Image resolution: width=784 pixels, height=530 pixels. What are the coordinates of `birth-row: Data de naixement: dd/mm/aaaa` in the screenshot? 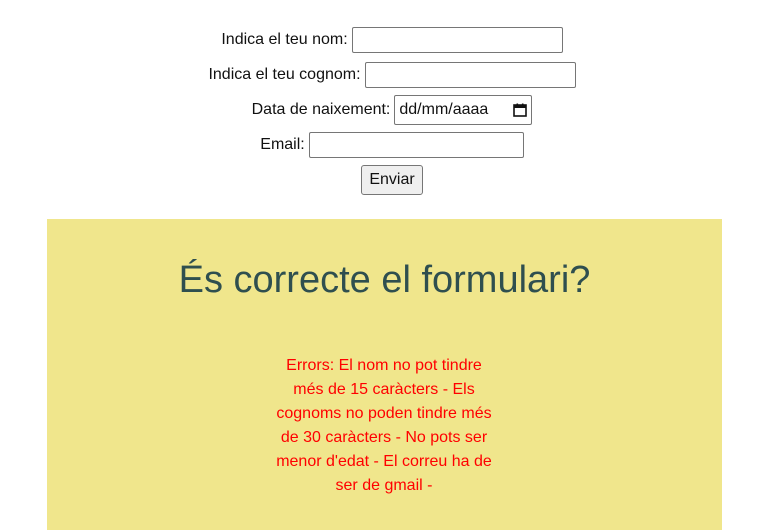 It's located at (392, 110).